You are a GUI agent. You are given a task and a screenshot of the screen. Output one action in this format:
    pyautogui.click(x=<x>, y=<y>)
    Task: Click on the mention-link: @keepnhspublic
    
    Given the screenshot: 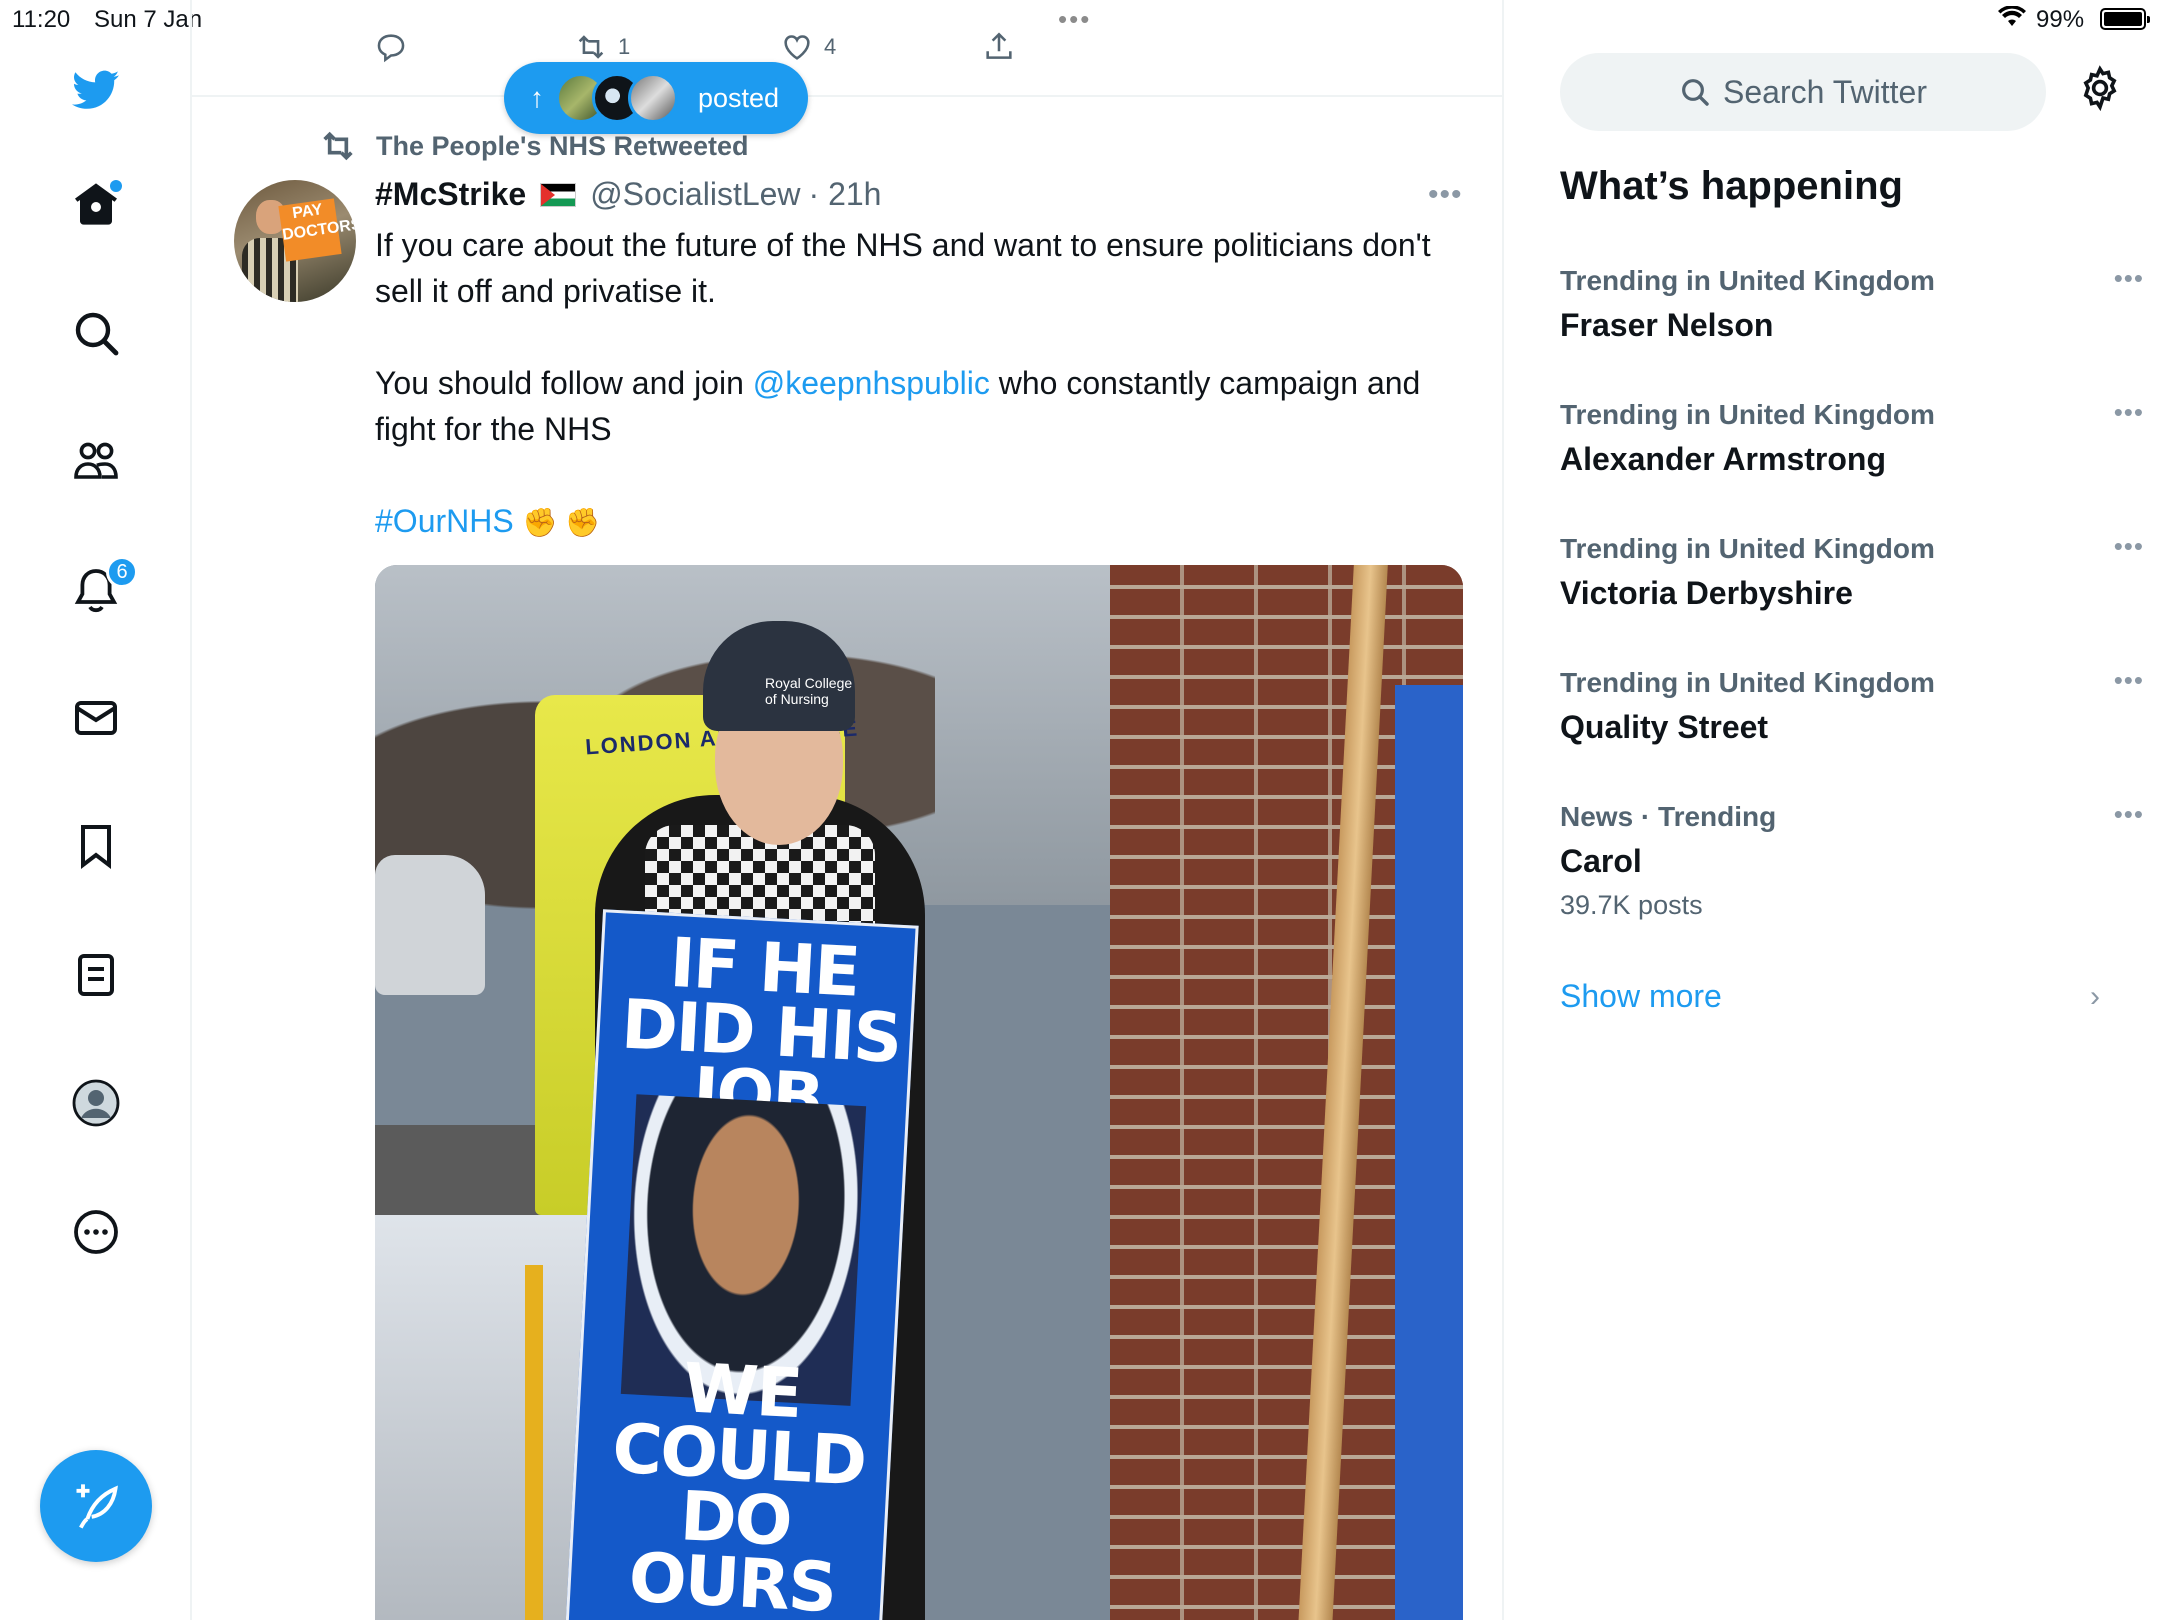 What is the action you would take?
    pyautogui.click(x=871, y=383)
    